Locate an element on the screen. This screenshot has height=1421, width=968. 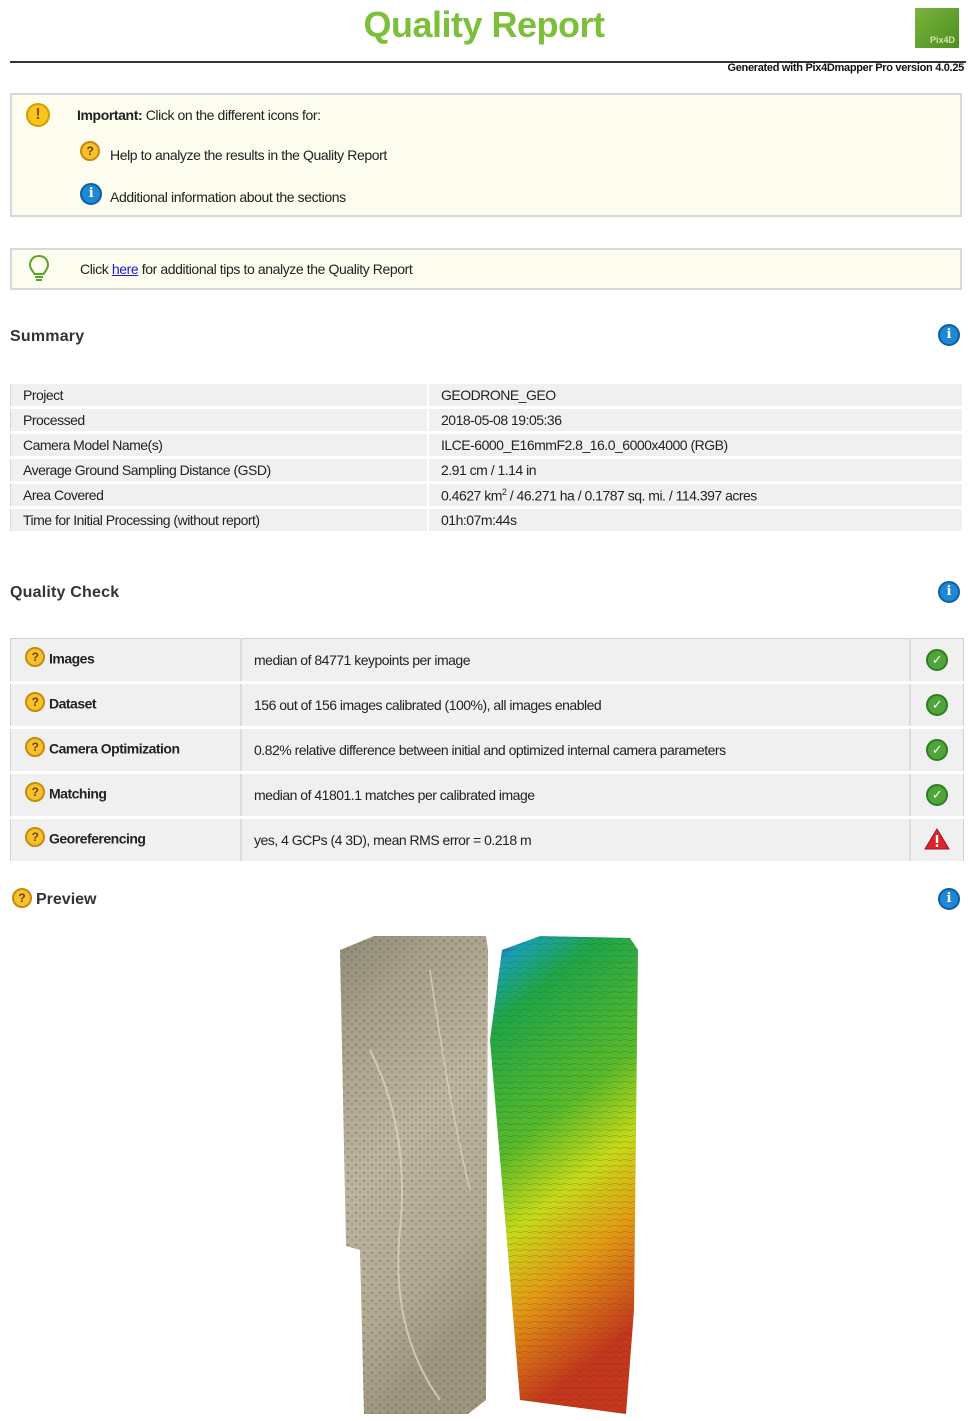
area-km: 0.4627 km is located at coordinates (471, 495).